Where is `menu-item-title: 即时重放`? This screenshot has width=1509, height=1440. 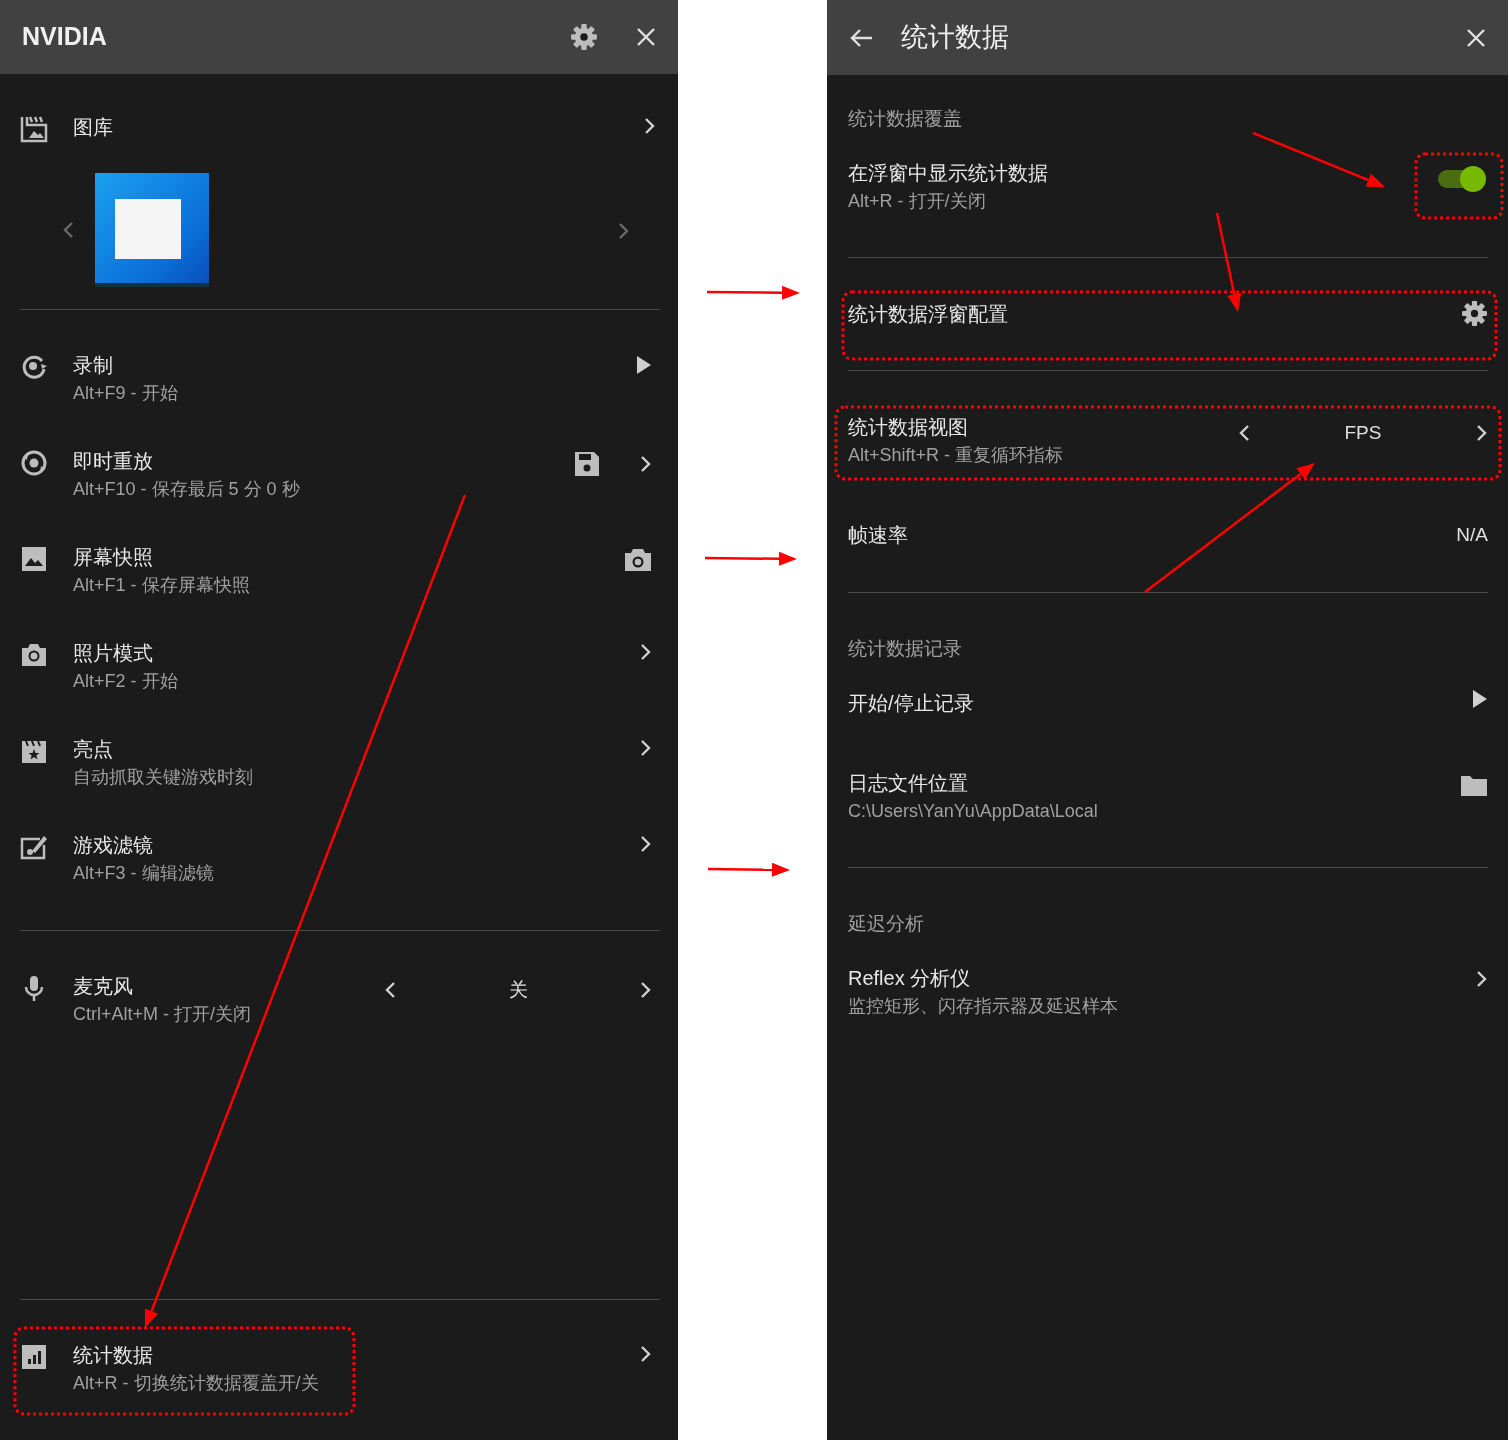
menu-item-title: 即时重放 is located at coordinates (186, 461).